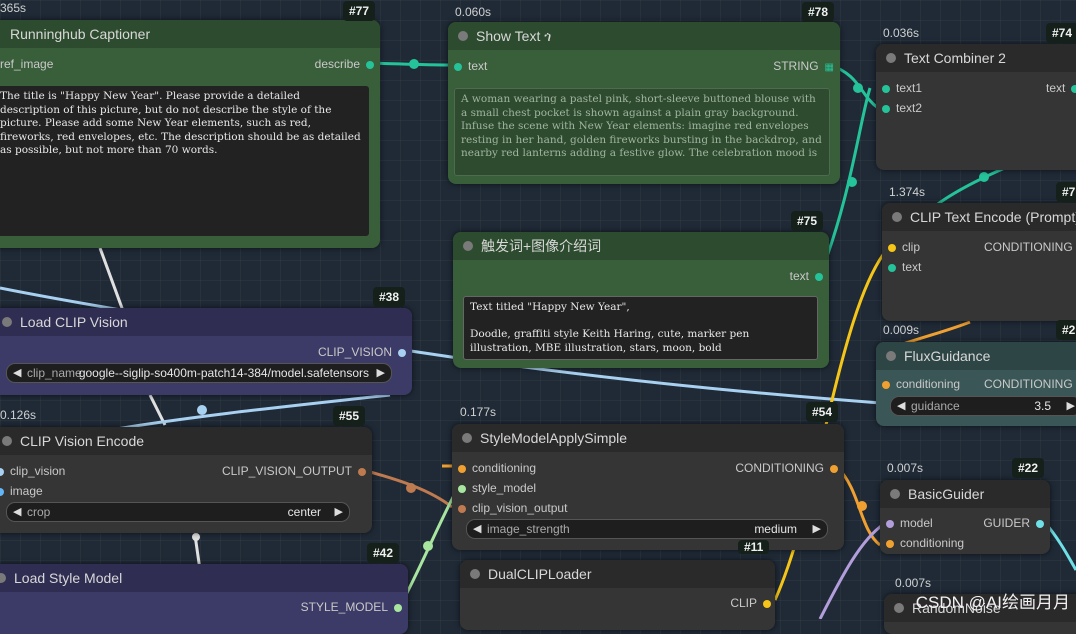  Describe the element at coordinates (497, 488) in the screenshot. I see `input-style-model: style_model` at that location.